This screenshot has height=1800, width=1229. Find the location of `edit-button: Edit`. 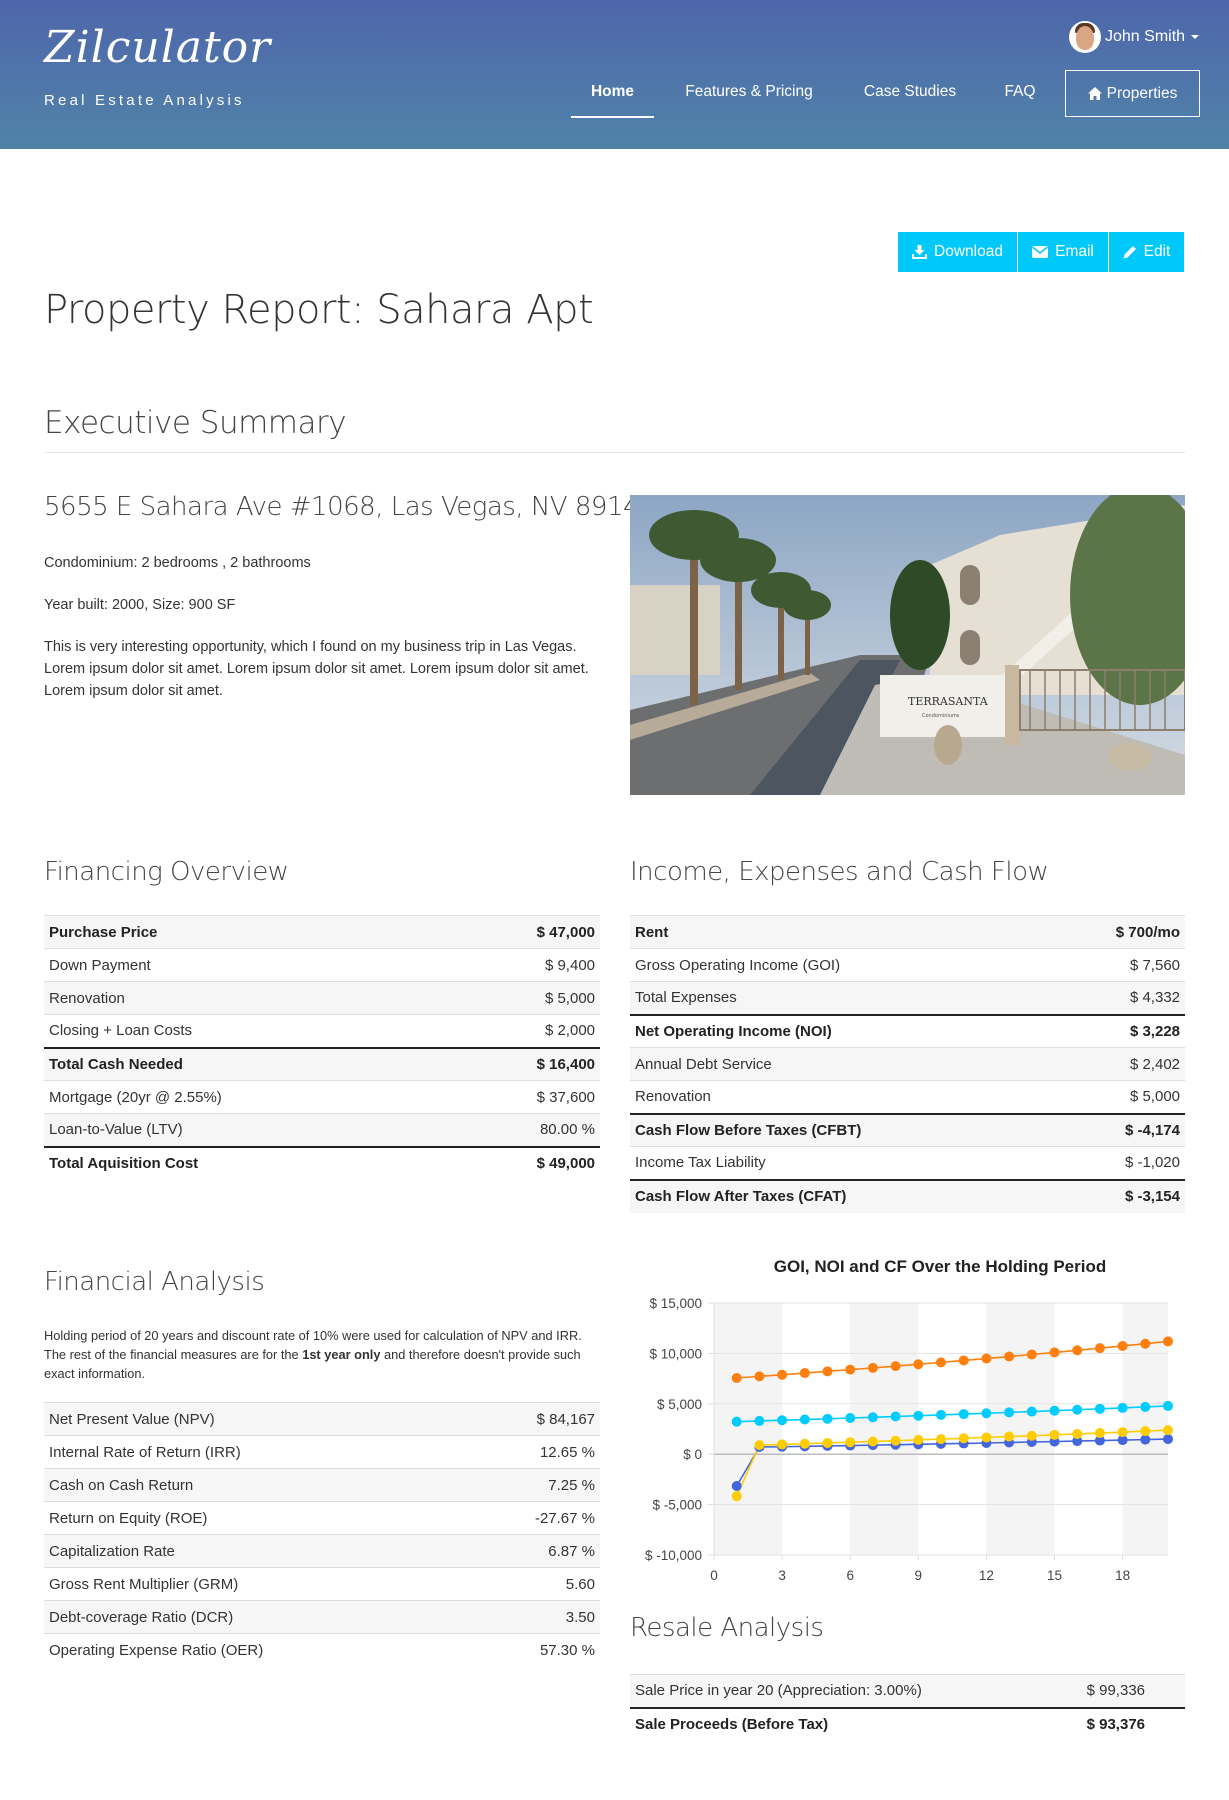

edit-button: Edit is located at coordinates (1146, 252).